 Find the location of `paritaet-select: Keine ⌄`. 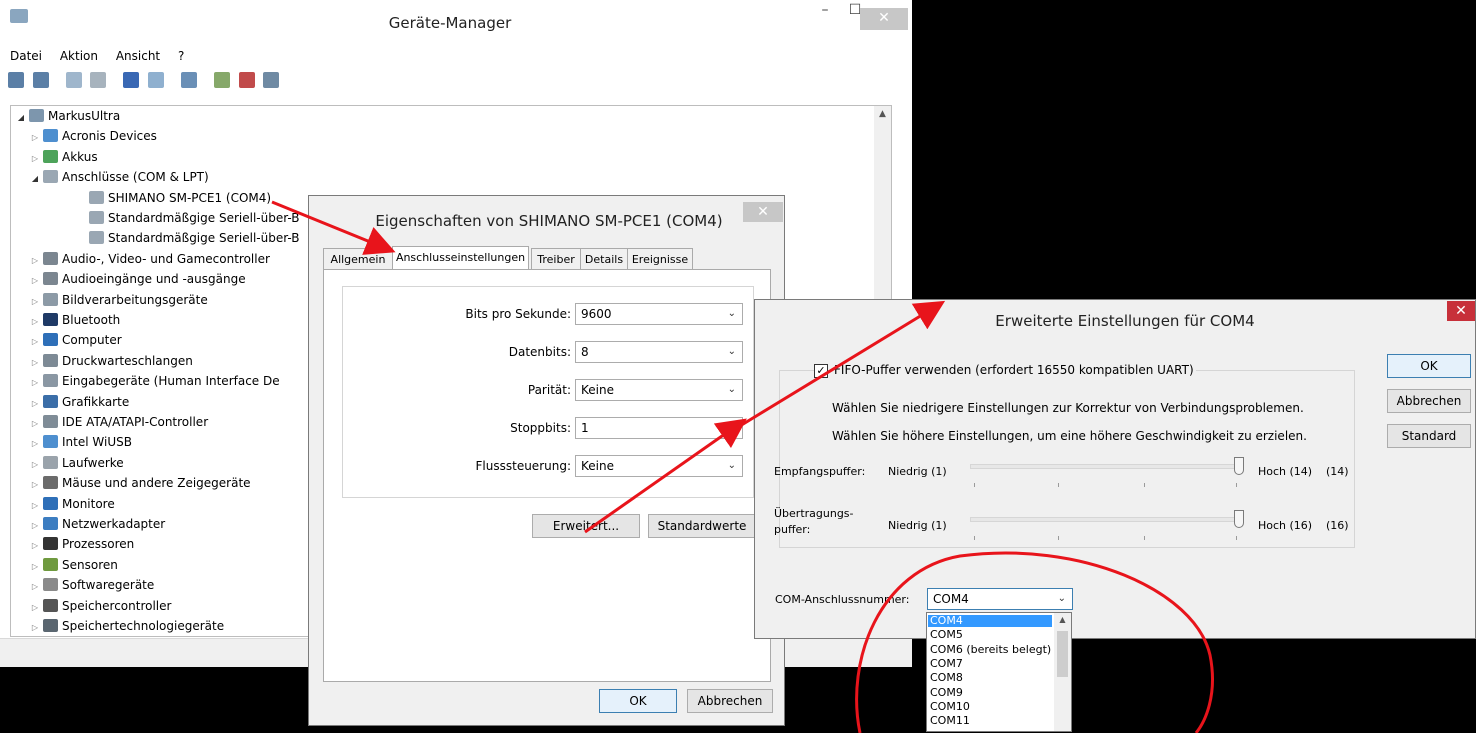

paritaet-select: Keine ⌄ is located at coordinates (659, 390).